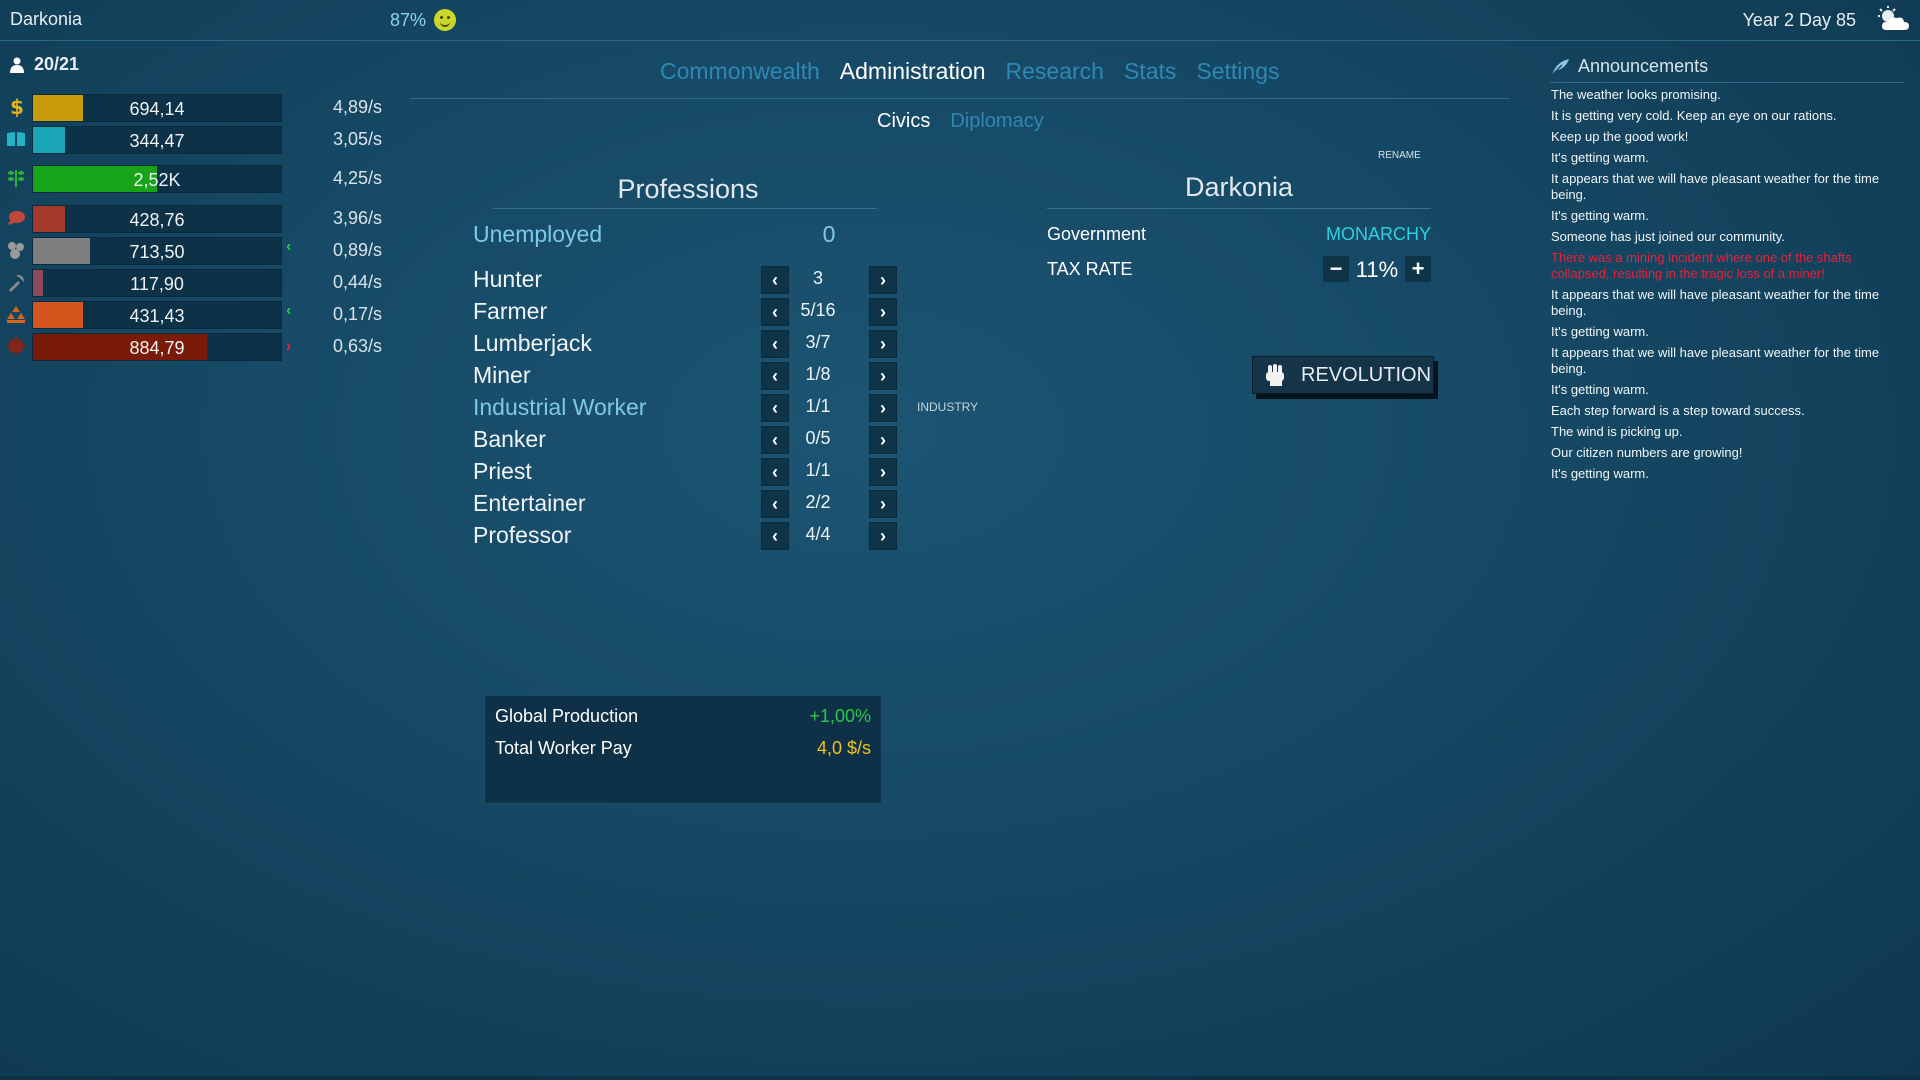 The image size is (1920, 1080). I want to click on feather-icon, so click(1559, 67).